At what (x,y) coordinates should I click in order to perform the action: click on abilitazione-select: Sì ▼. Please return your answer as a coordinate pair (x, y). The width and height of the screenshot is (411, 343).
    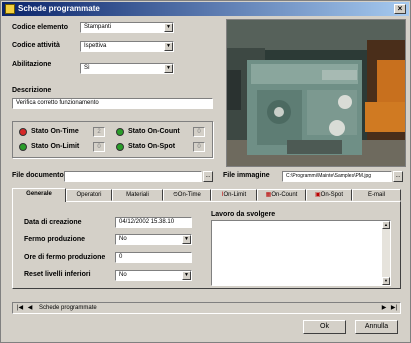
    Looking at the image, I should click on (127, 68).